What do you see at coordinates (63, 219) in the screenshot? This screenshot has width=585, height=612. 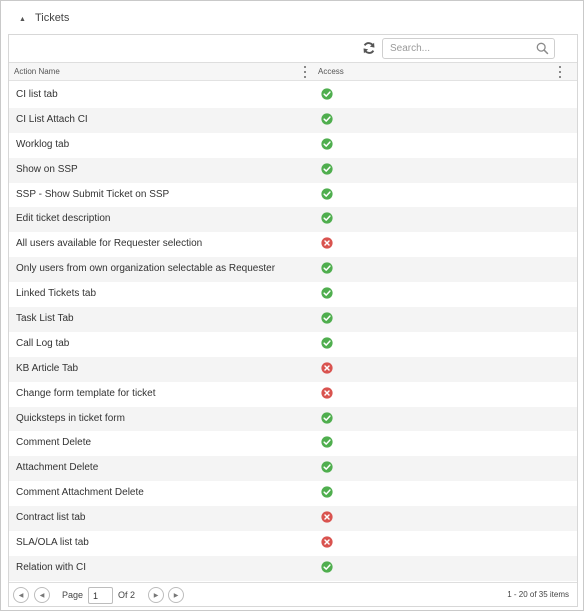 I see `action-name-cell: Edit ticket description` at bounding box center [63, 219].